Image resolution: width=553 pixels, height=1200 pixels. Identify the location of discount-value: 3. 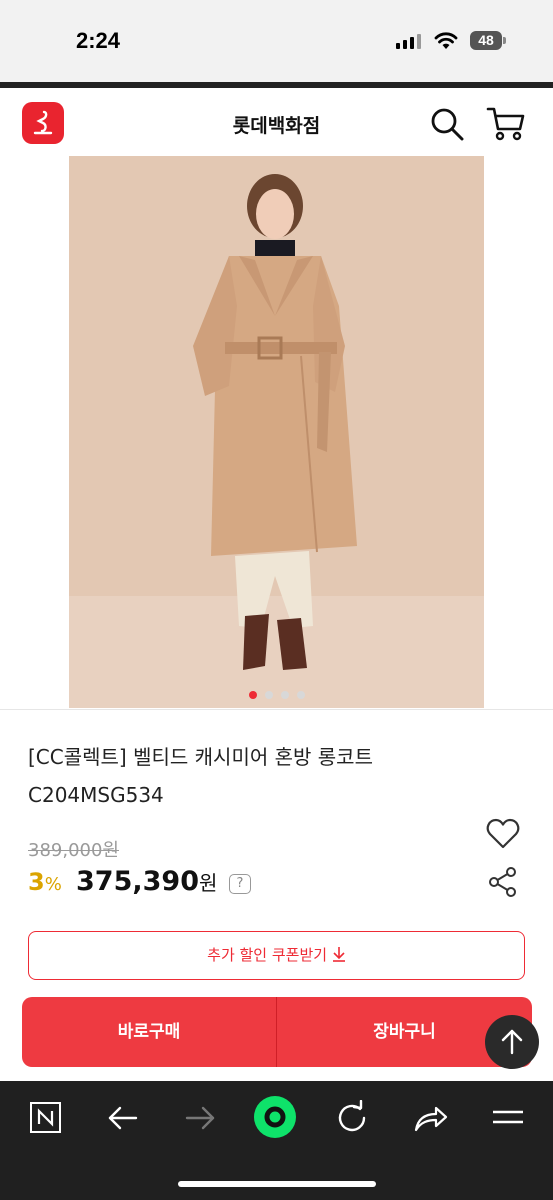
(36, 882).